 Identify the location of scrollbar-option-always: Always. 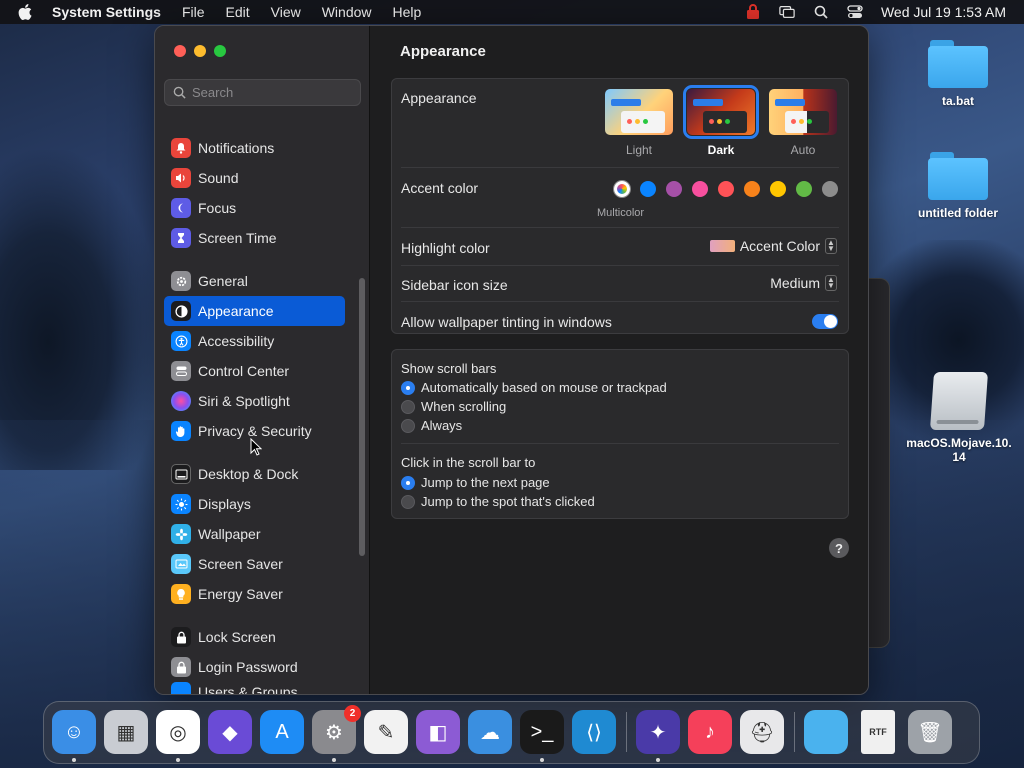
(431, 425).